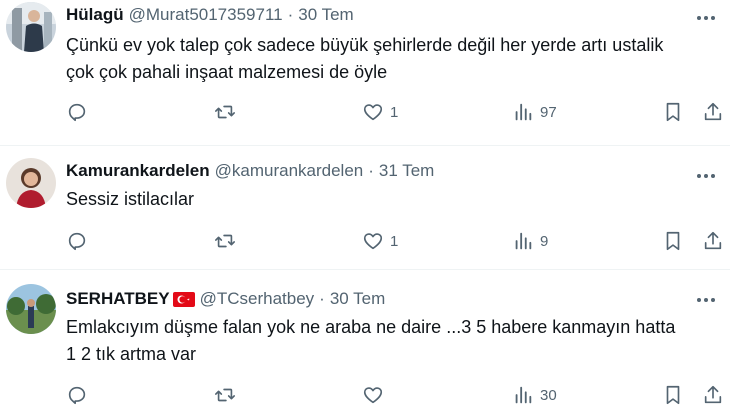 The height and width of the screenshot is (420, 730). I want to click on action-bar: 1 9, so click(396, 241).